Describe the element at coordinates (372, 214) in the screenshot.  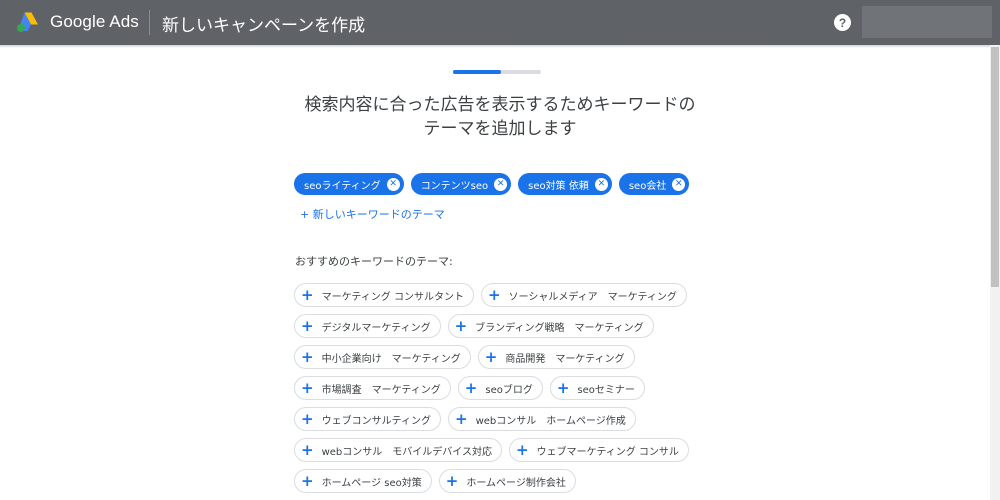
I see `add-keyword-theme-link: + 新しいキーワードのテーマ` at that location.